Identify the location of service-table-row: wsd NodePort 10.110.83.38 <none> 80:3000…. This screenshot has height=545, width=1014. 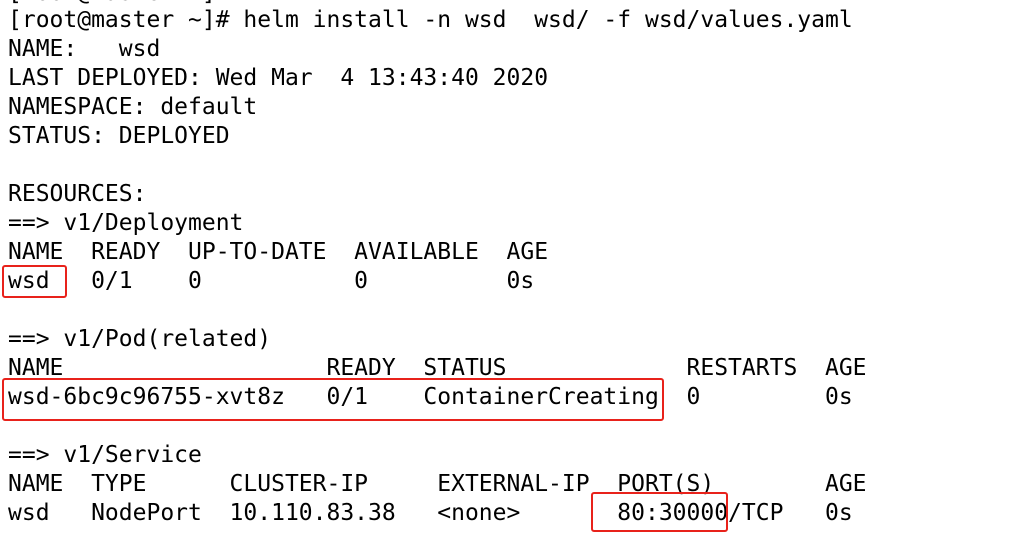
(430, 513).